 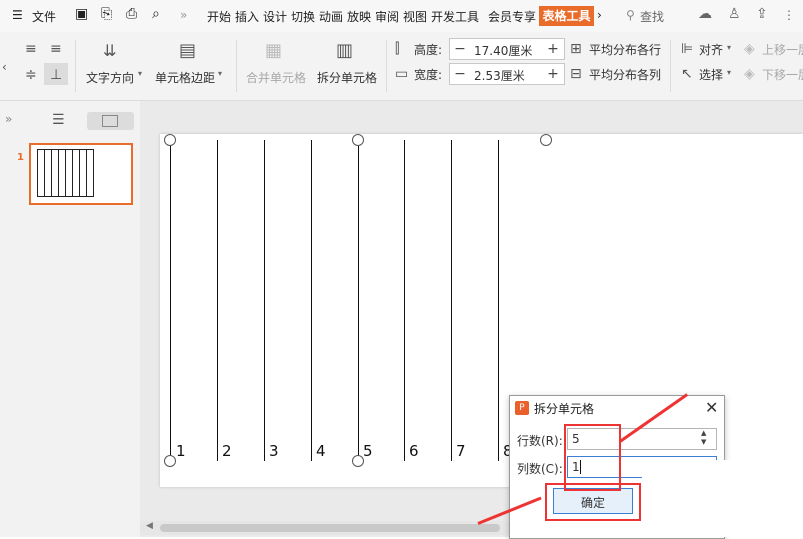 I want to click on align-button: 对齐, so click(x=711, y=49).